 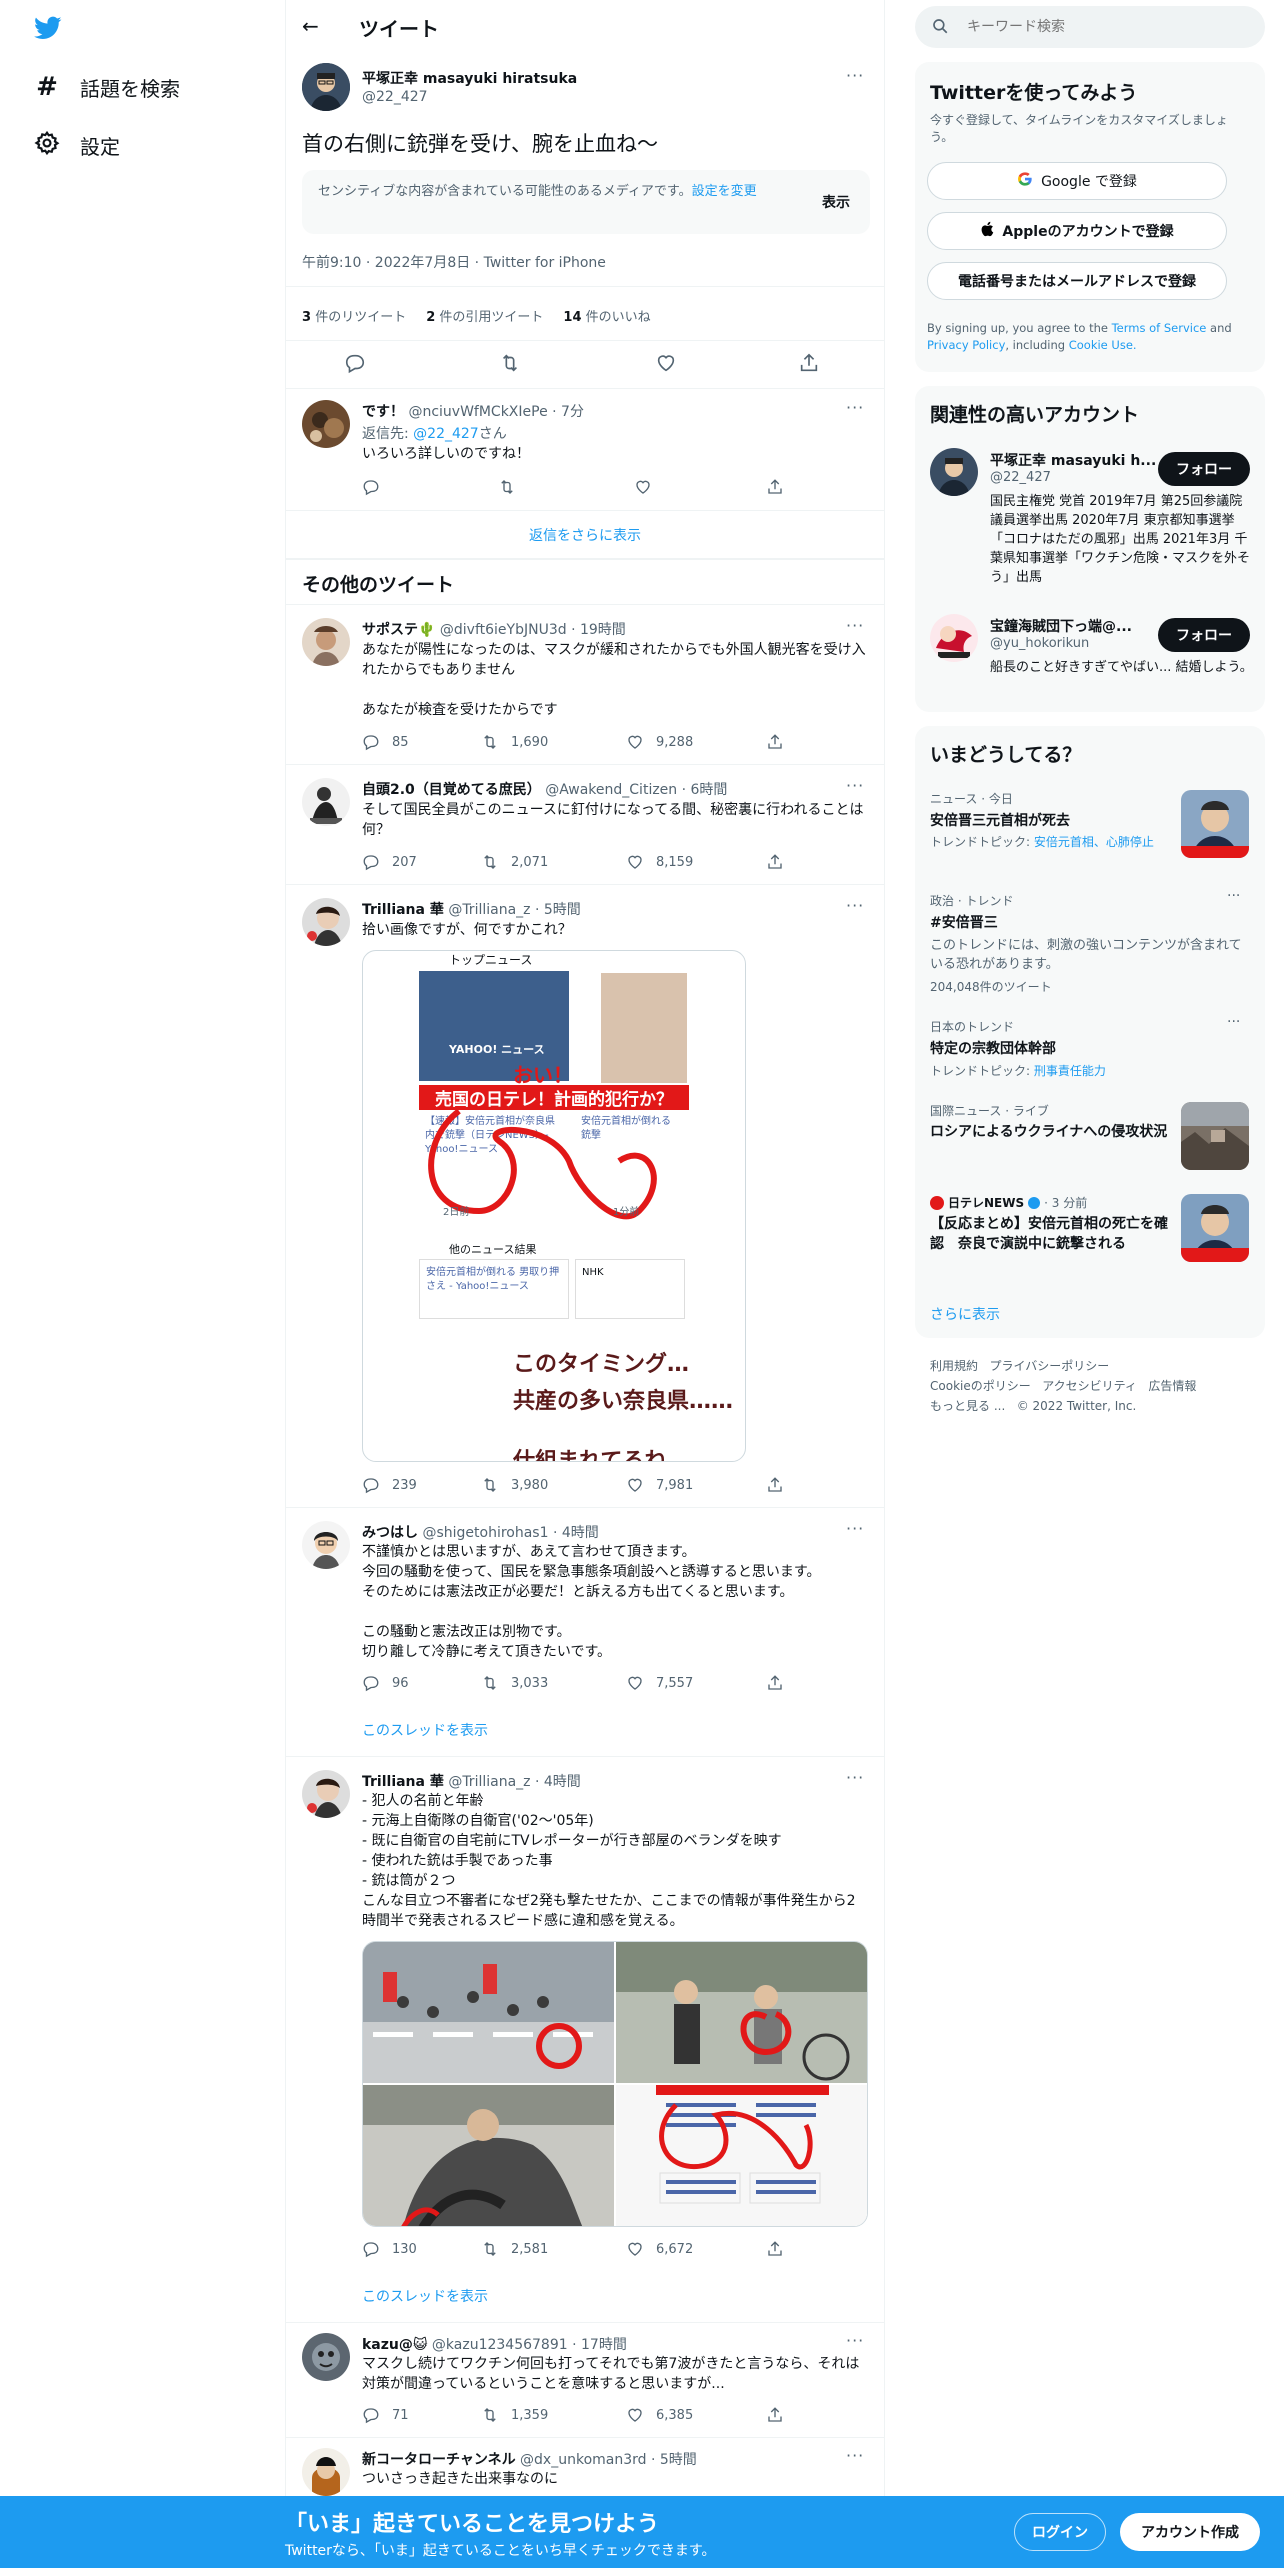 I want to click on privacy-link: Privacy Policy, so click(x=966, y=345).